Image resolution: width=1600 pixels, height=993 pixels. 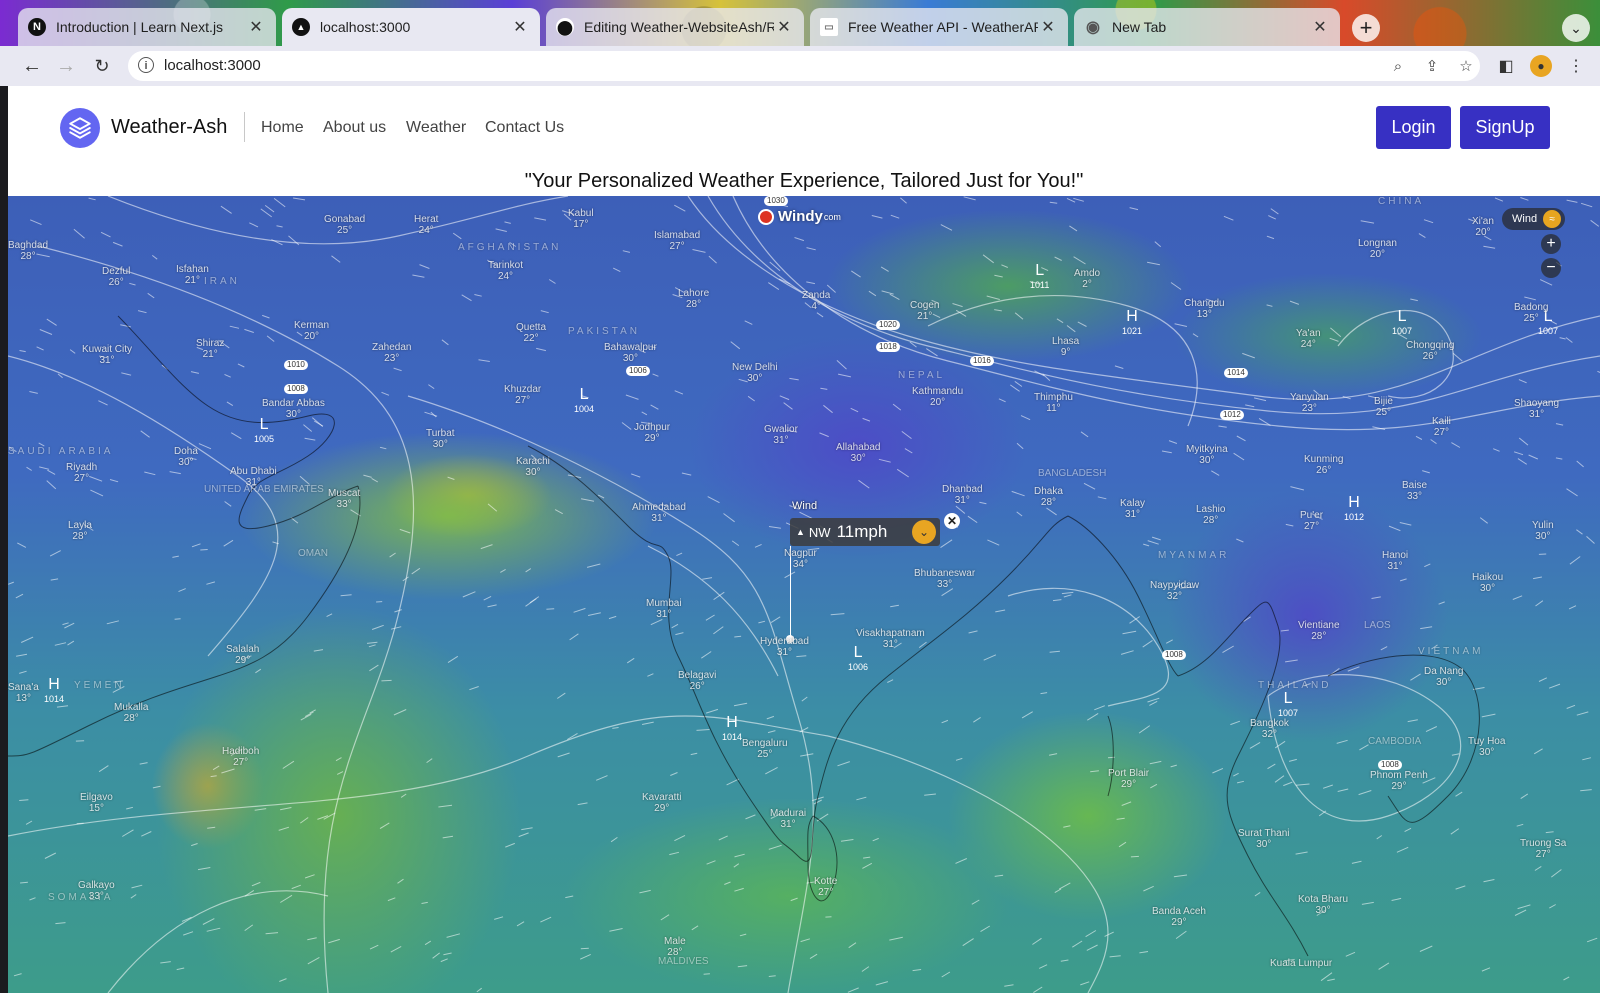 What do you see at coordinates (1466, 66) in the screenshot?
I see `bookmark-star-icon: ☆` at bounding box center [1466, 66].